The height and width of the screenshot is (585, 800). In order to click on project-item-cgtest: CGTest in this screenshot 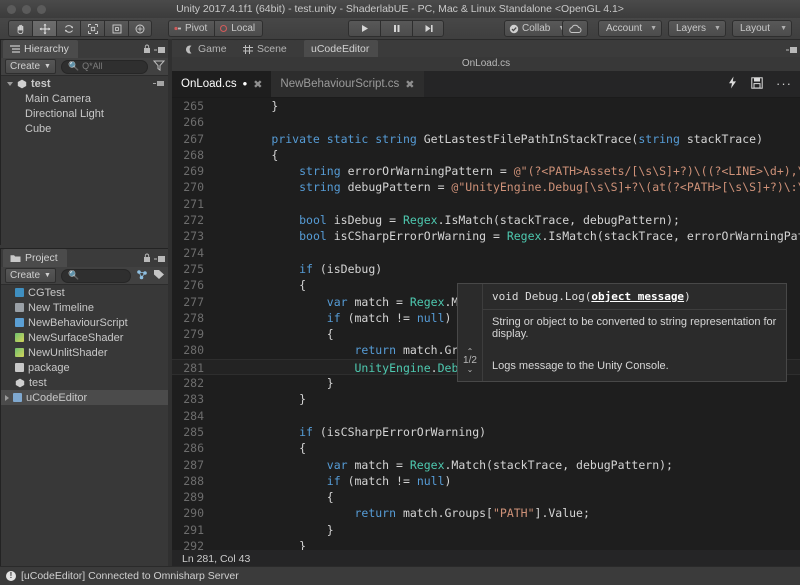, I will do `click(85, 292)`.